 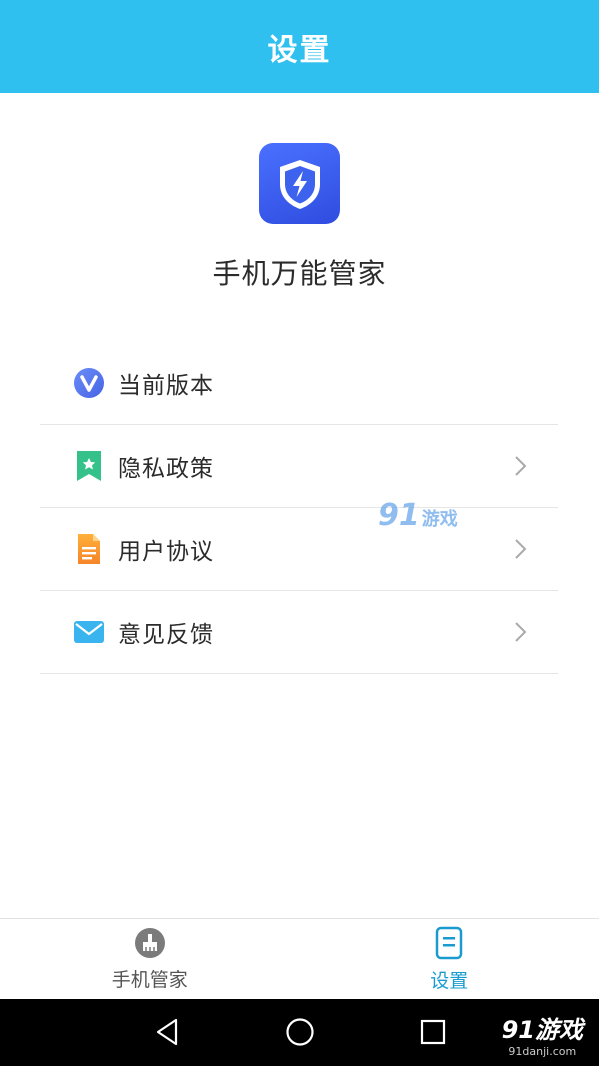 I want to click on watermark-center: 91 游戏, so click(x=418, y=515).